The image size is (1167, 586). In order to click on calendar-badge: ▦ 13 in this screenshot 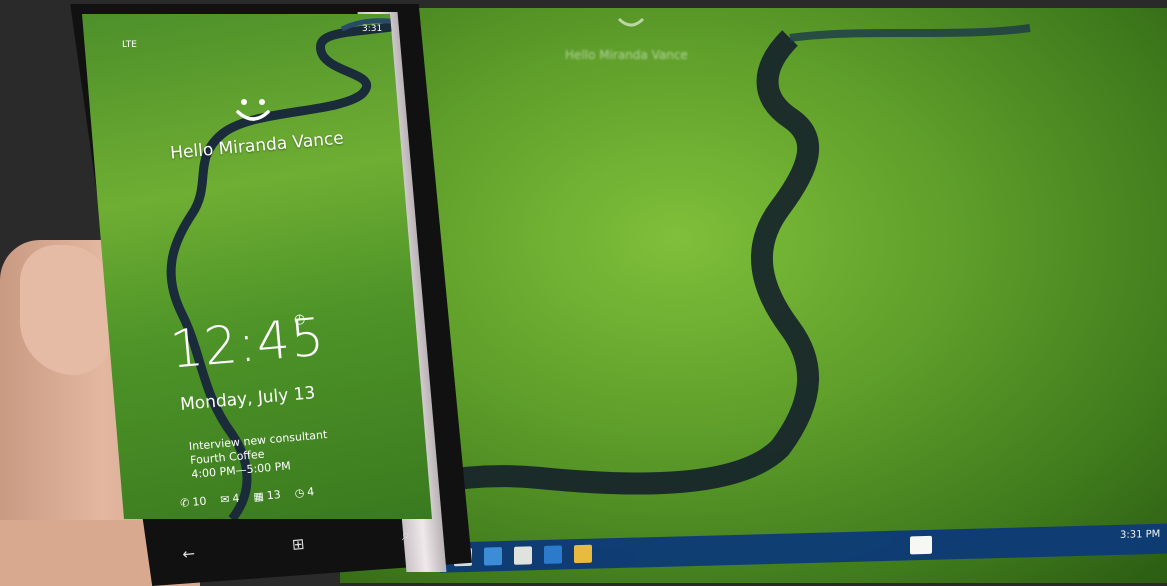, I will do `click(267, 495)`.